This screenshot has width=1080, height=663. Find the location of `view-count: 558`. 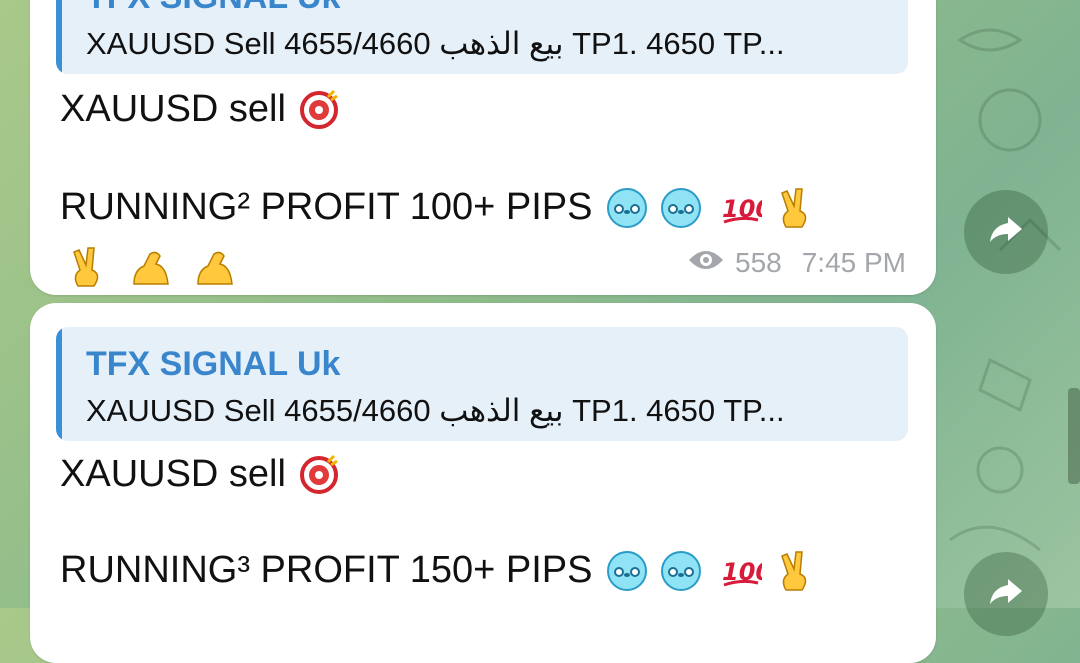

view-count: 558 is located at coordinates (758, 262).